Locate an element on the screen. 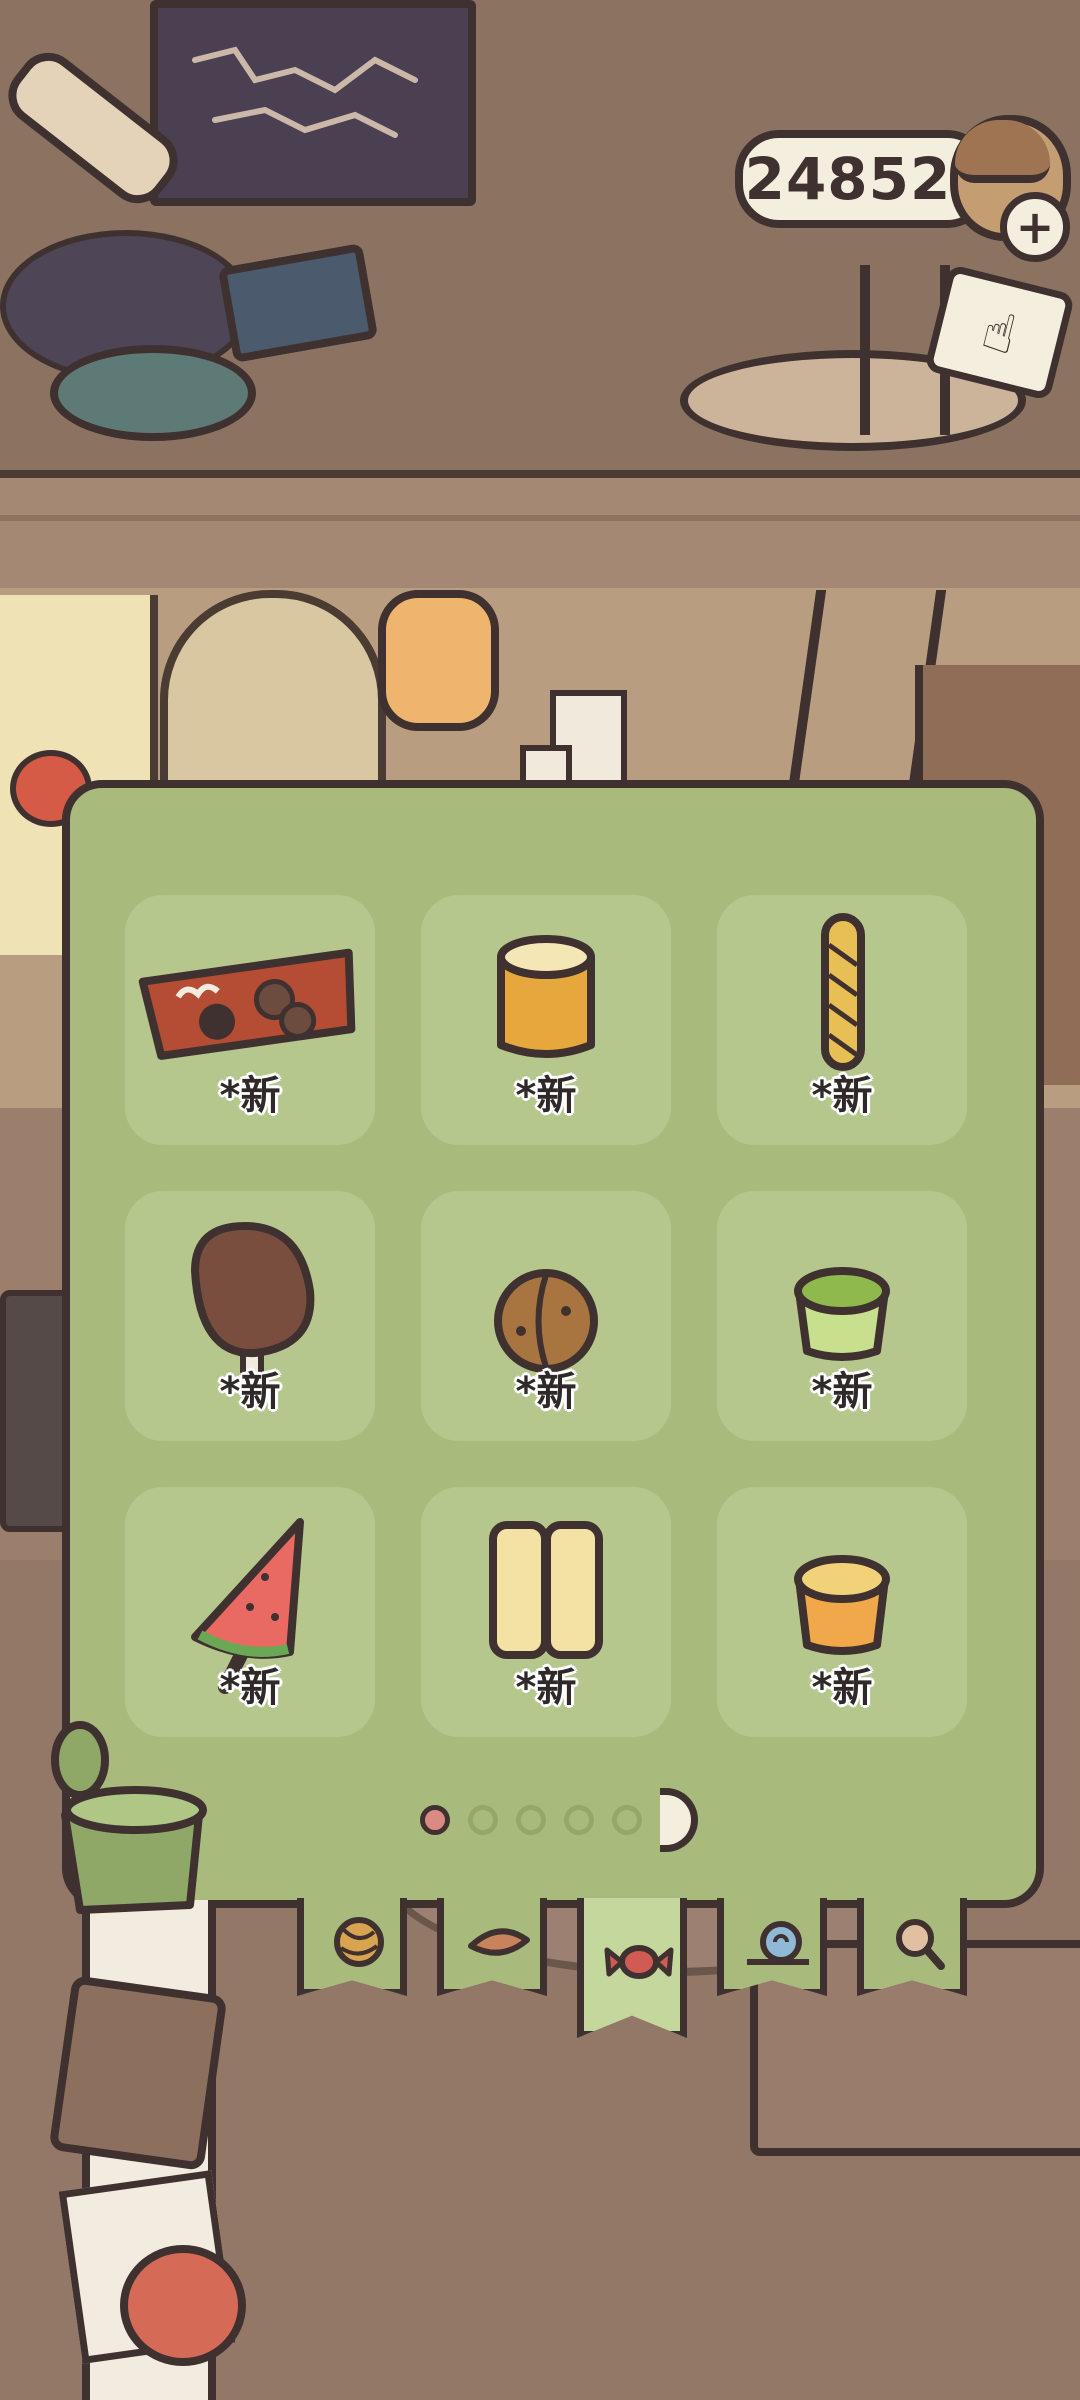 This screenshot has height=2400, width=1080. constellation-lines is located at coordinates (305, 92).